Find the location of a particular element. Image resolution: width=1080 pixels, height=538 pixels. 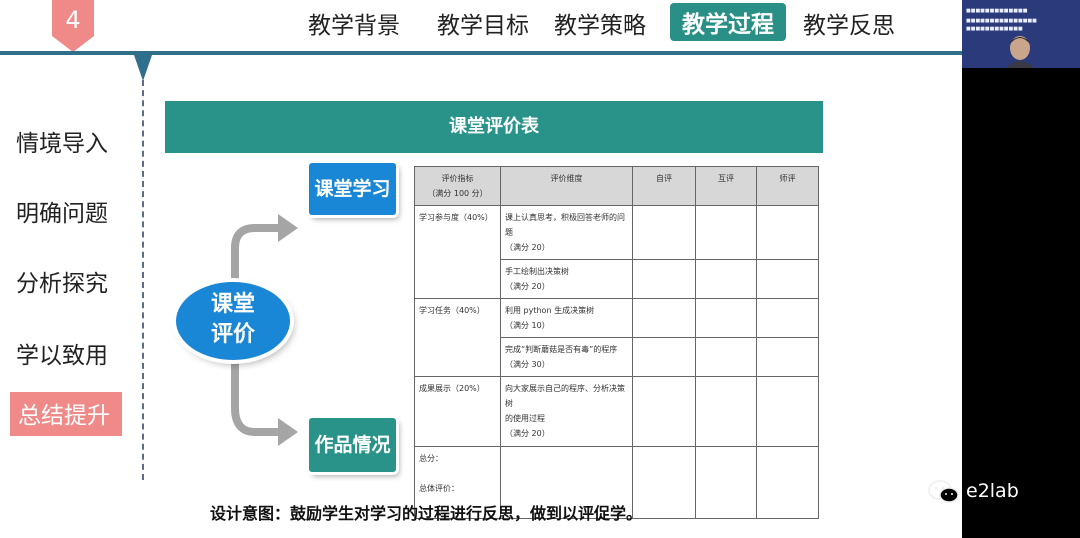

header-indicator: 评价指标 （满分 100 分） is located at coordinates (457, 186).